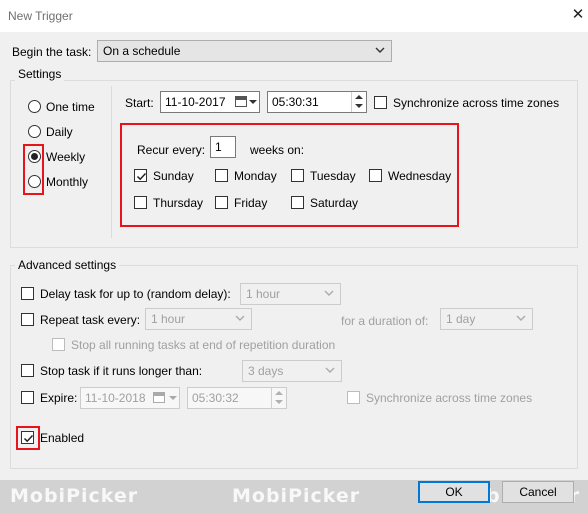 This screenshot has width=588, height=514. Describe the element at coordinates (74, 496) in the screenshot. I see `watermark-1: MobiPicker` at that location.